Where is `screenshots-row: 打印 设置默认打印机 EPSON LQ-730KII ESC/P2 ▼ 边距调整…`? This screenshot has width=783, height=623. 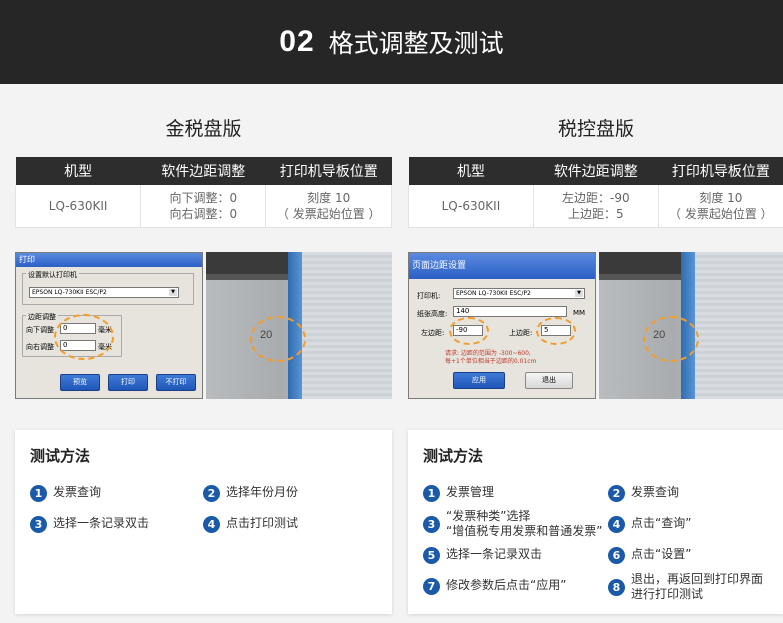 screenshots-row: 打印 设置默认打印机 EPSON LQ-730KII ESC/P2 ▼ 边距调整… is located at coordinates (203, 325).